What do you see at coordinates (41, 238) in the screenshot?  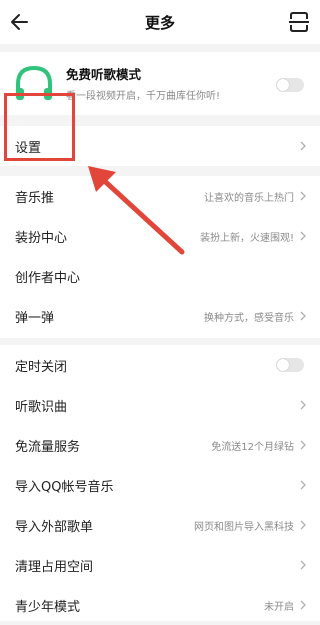 I see `menu-item-label: 装扮中心` at bounding box center [41, 238].